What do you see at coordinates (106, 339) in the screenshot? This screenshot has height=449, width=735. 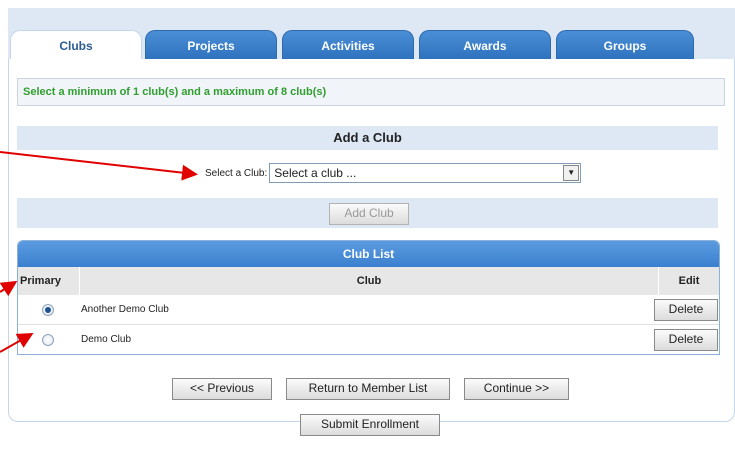 I see `club-name: Demo Club` at bounding box center [106, 339].